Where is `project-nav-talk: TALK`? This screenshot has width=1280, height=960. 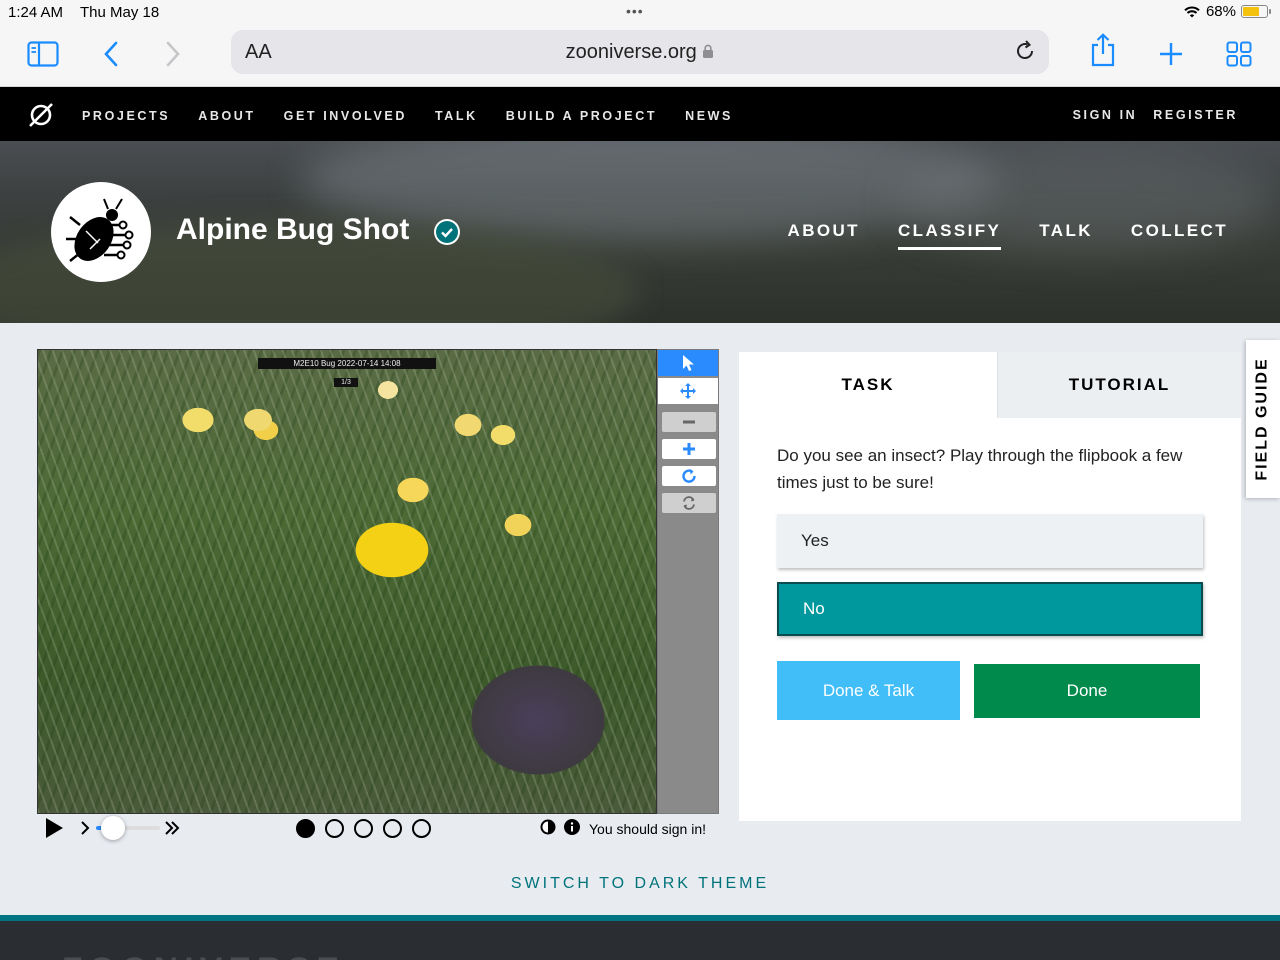 project-nav-talk: TALK is located at coordinates (1066, 235).